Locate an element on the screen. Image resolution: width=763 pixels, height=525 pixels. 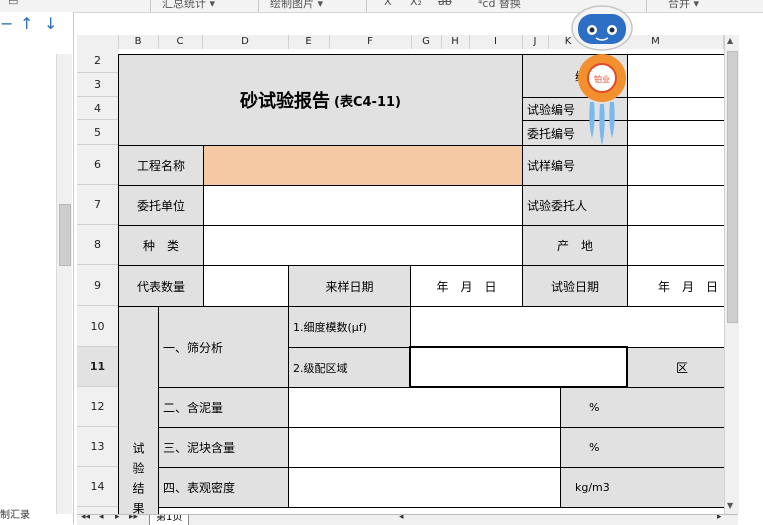
sieve-analysis-label-cell: 一、筛分析 is located at coordinates (223, 347).